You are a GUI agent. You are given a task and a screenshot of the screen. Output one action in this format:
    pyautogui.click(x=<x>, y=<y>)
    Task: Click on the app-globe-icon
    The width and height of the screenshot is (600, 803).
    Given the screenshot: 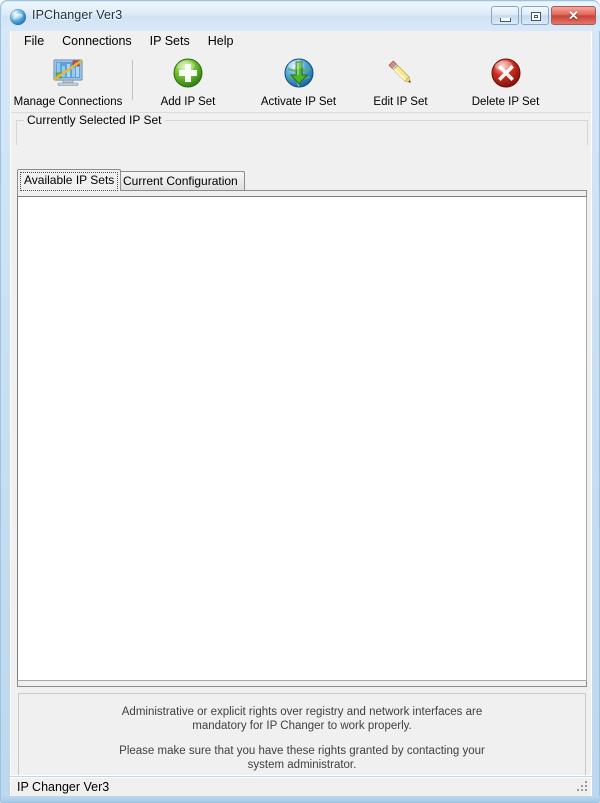 What is the action you would take?
    pyautogui.click(x=18, y=17)
    